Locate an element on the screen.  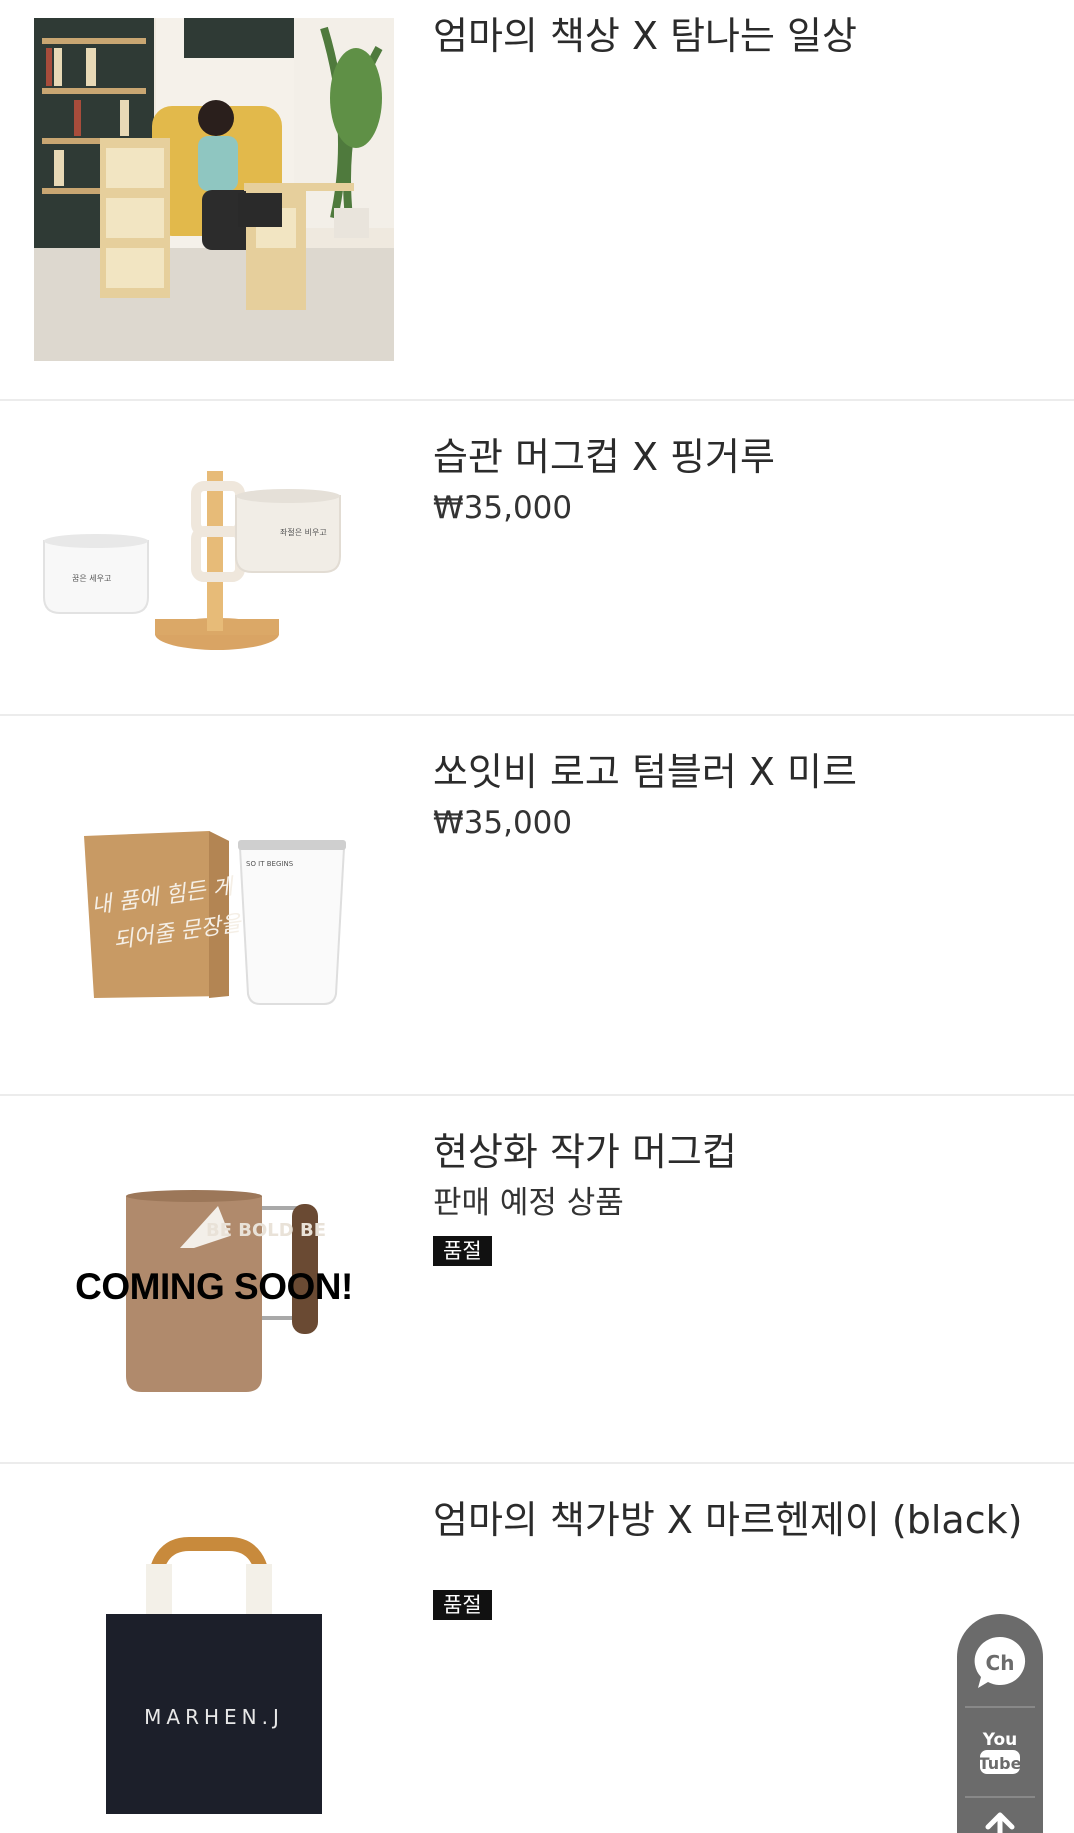
product-title: 쏘잇비 로고 텀블러 X 미르 is located at coordinates (743, 772).